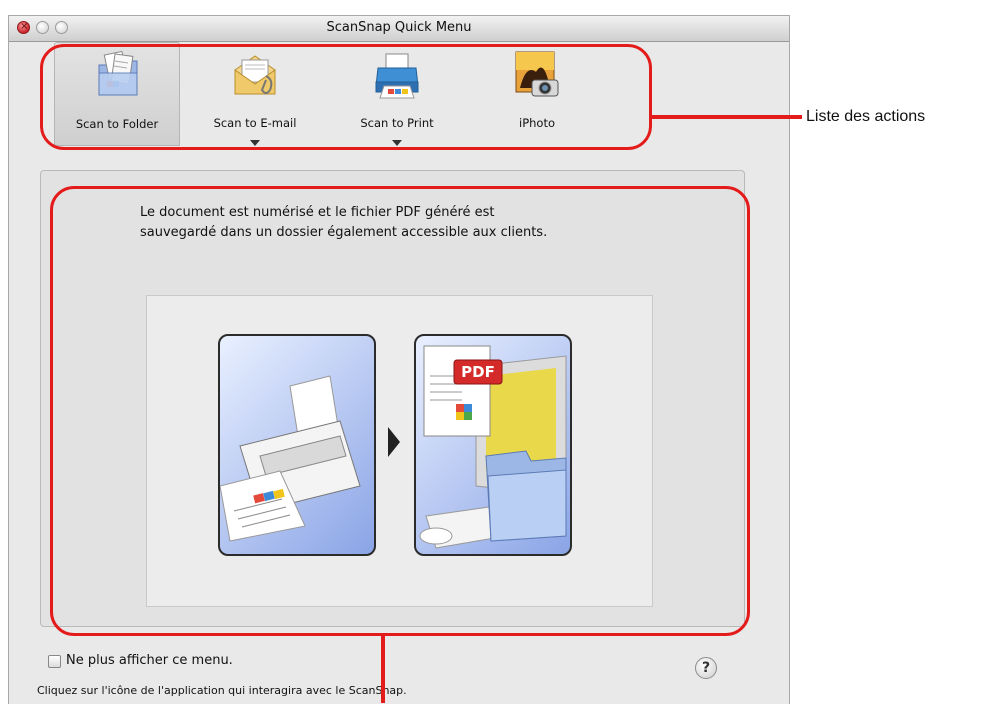  I want to click on actions-list-callout-line, so click(727, 117).